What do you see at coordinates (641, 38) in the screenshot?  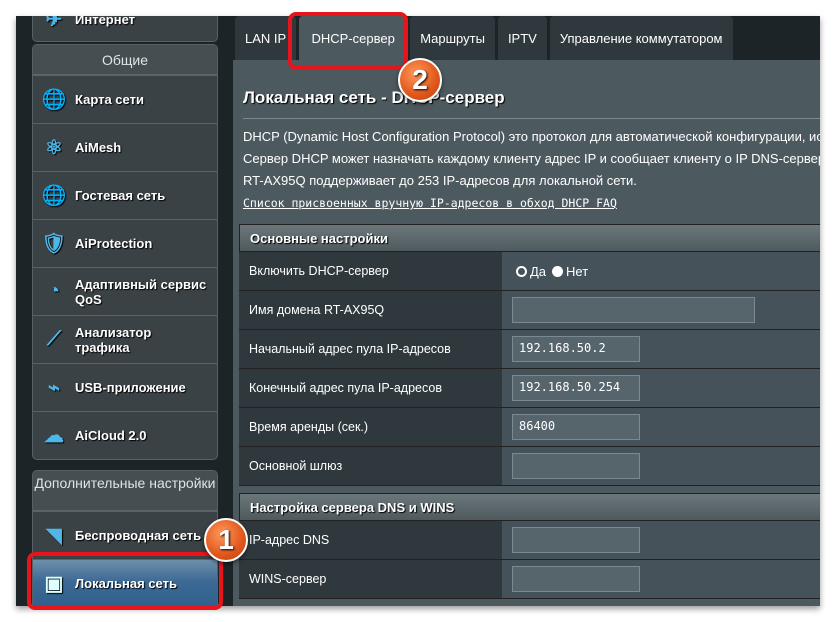 I see `tab-switch-control: Управление коммутатором` at bounding box center [641, 38].